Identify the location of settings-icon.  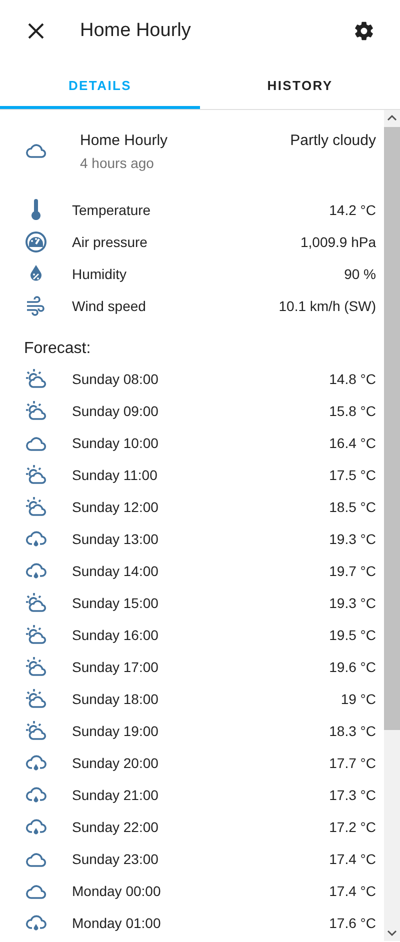
(364, 31).